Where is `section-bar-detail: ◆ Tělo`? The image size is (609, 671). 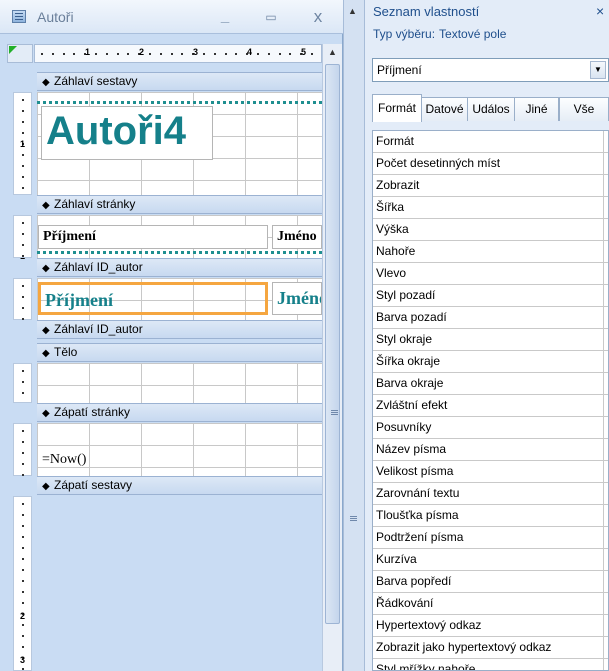 section-bar-detail: ◆ Tělo is located at coordinates (179, 352).